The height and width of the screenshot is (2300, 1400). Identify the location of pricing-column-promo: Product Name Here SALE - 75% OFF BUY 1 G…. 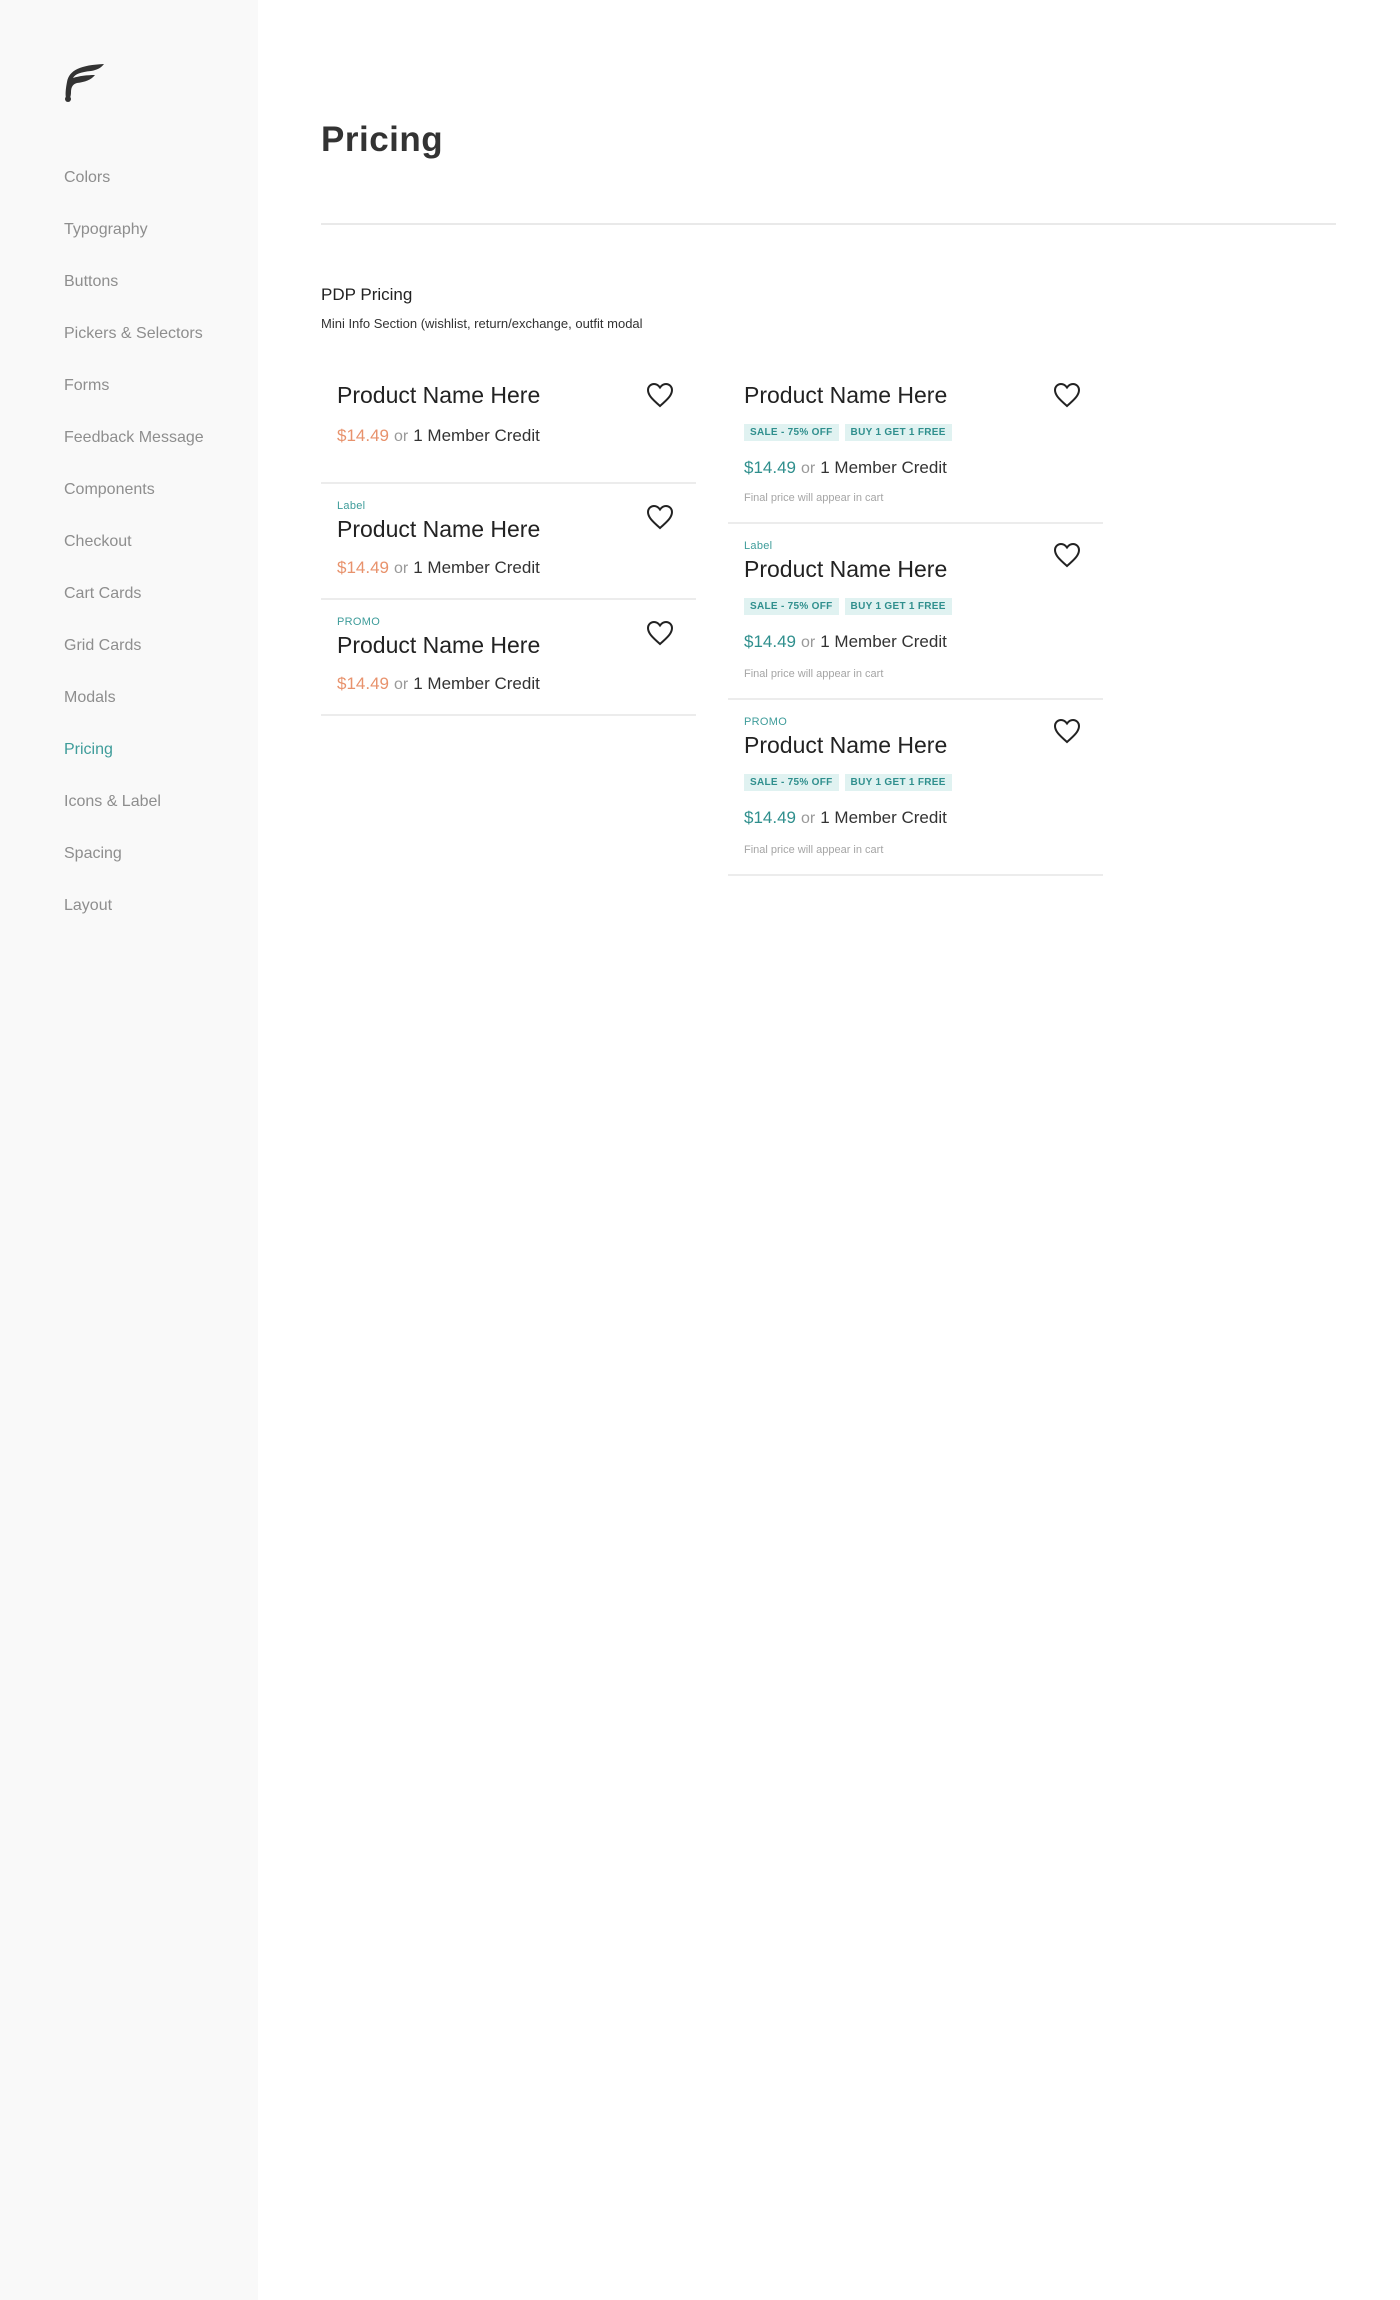
(915, 622).